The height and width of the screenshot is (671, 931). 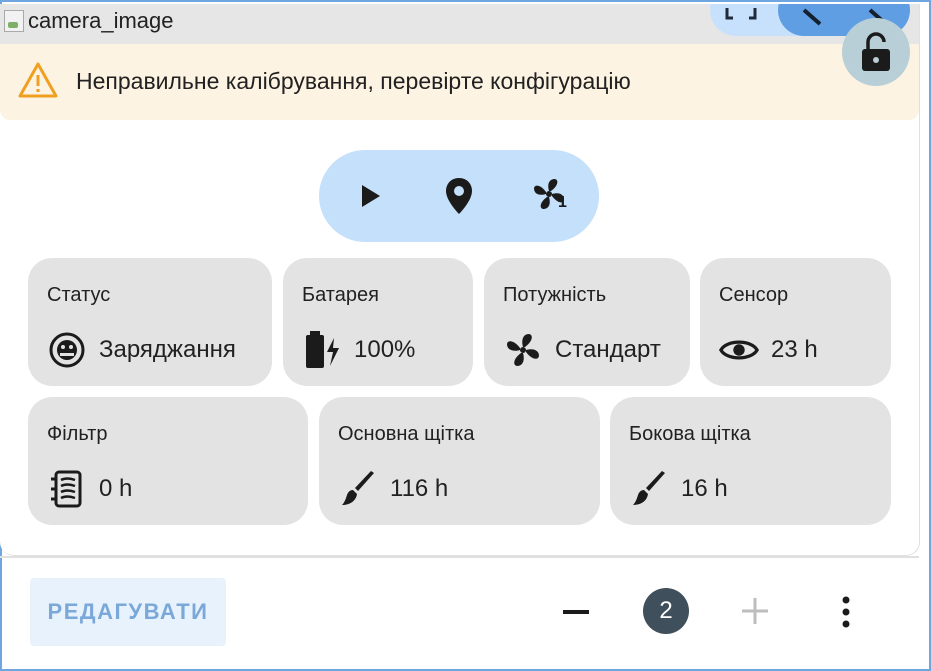 What do you see at coordinates (67, 350) in the screenshot?
I see `robot-vacuum-icon` at bounding box center [67, 350].